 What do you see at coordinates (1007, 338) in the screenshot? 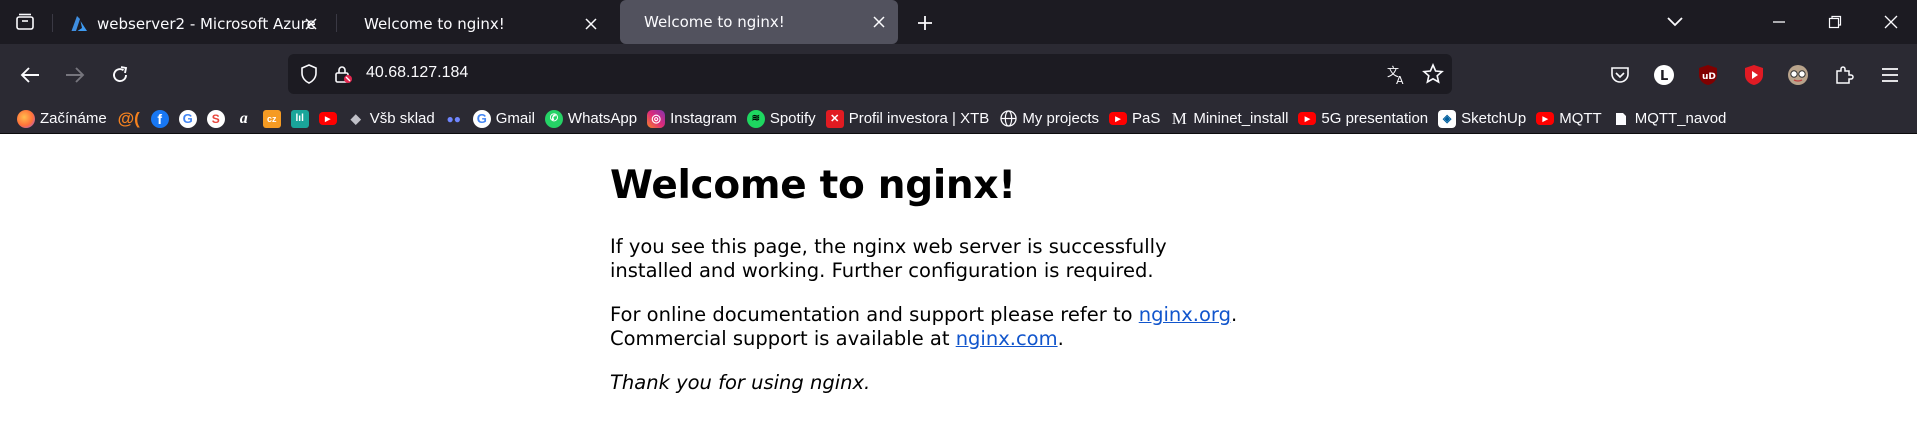
I see `nginx-com-link: nginx.com` at bounding box center [1007, 338].